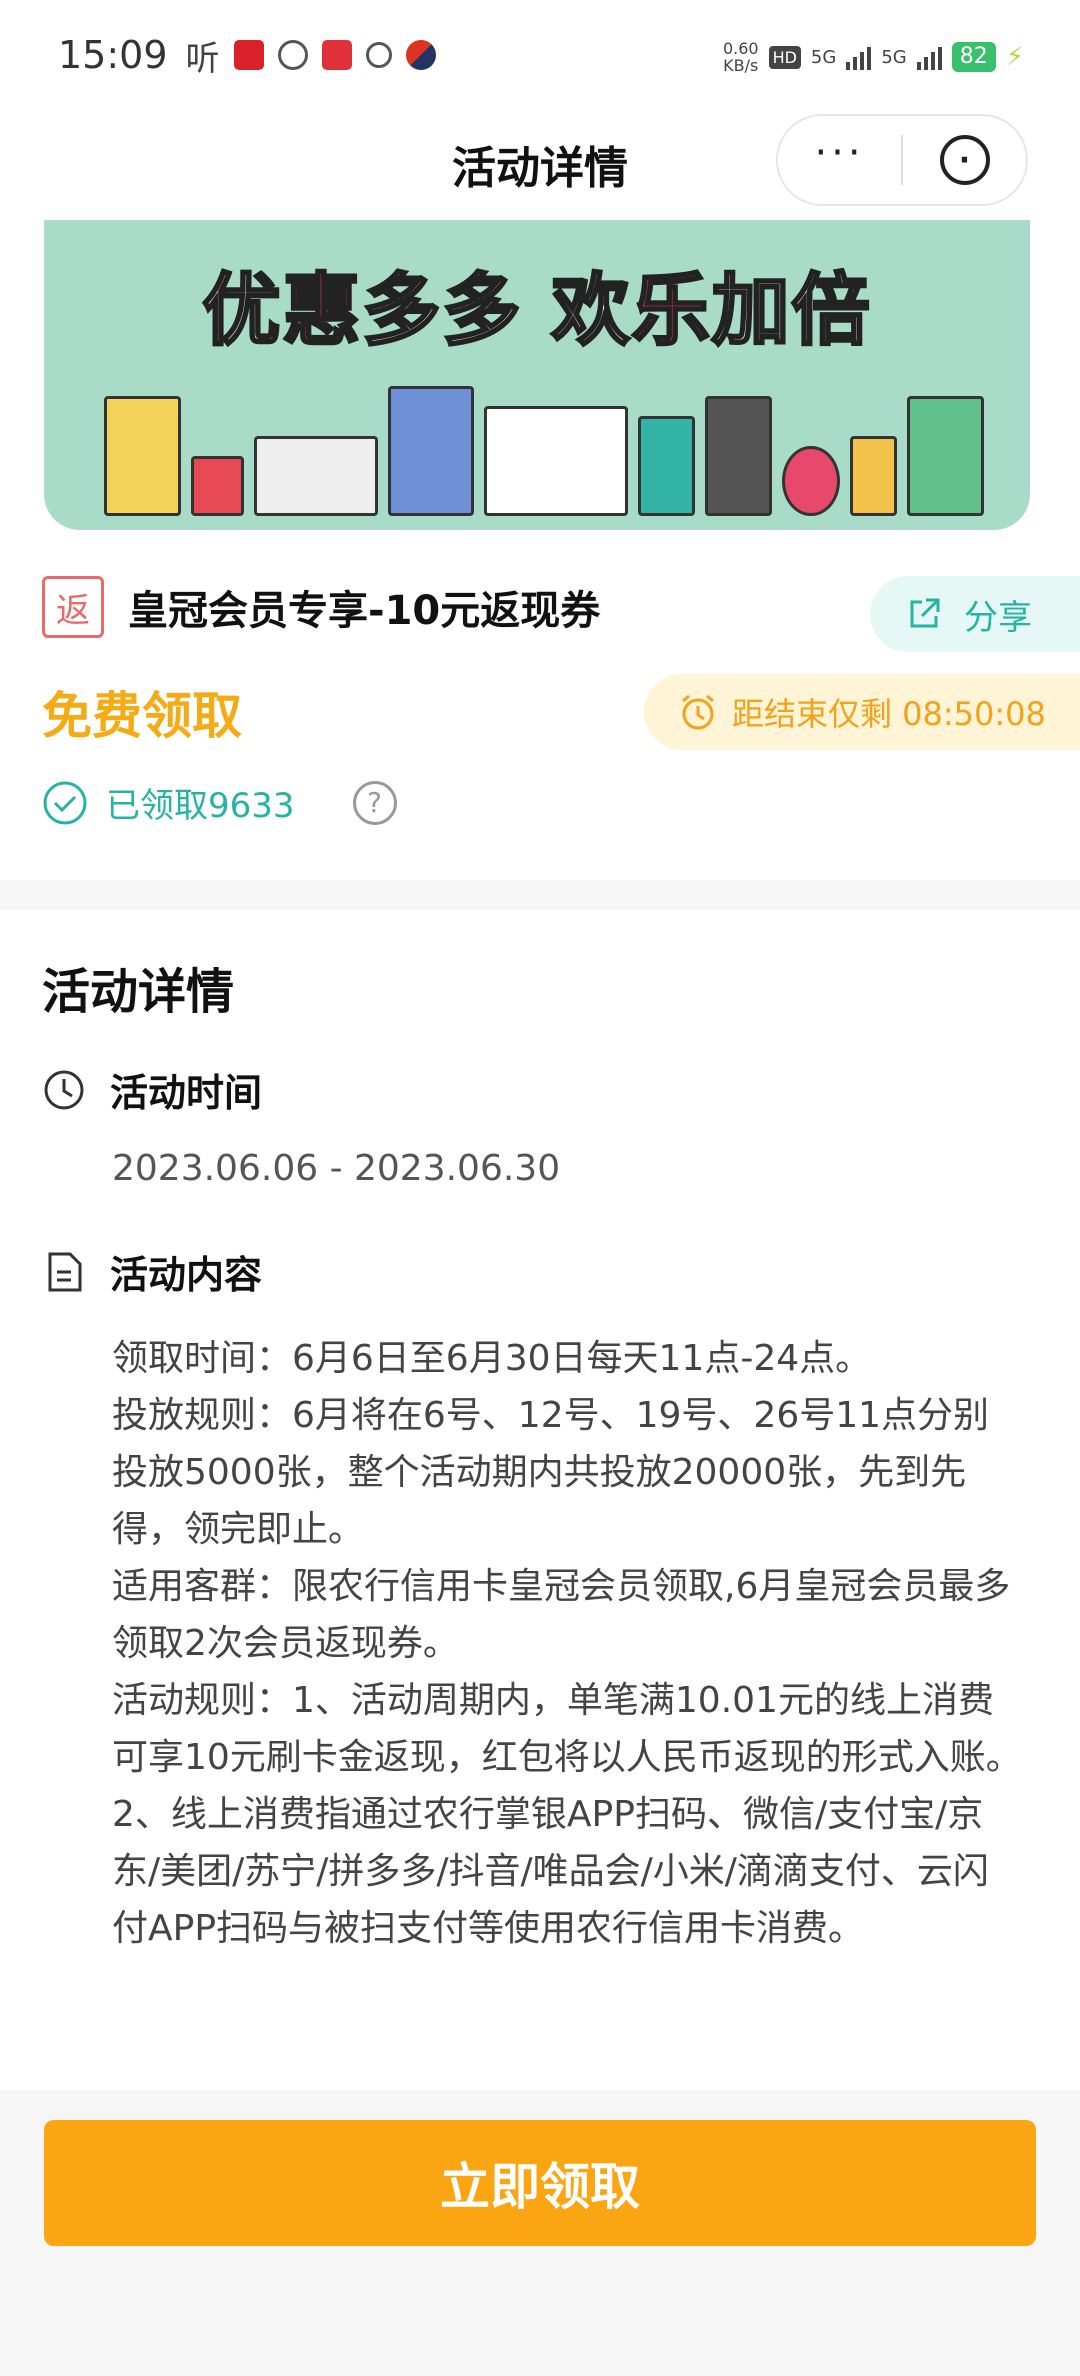 The width and height of the screenshot is (1080, 2376). Describe the element at coordinates (186, 1093) in the screenshot. I see `activity-time-label: 活动时间` at that location.